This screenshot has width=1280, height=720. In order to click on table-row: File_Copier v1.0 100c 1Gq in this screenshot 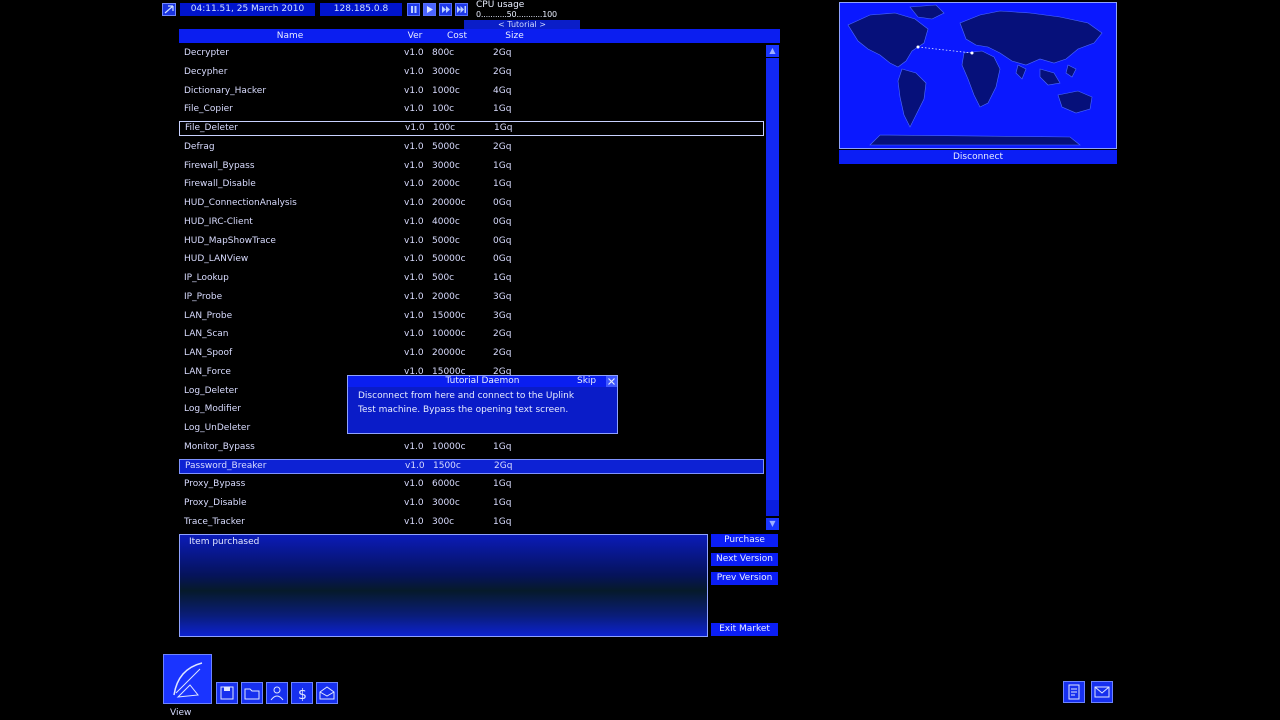, I will do `click(471, 109)`.